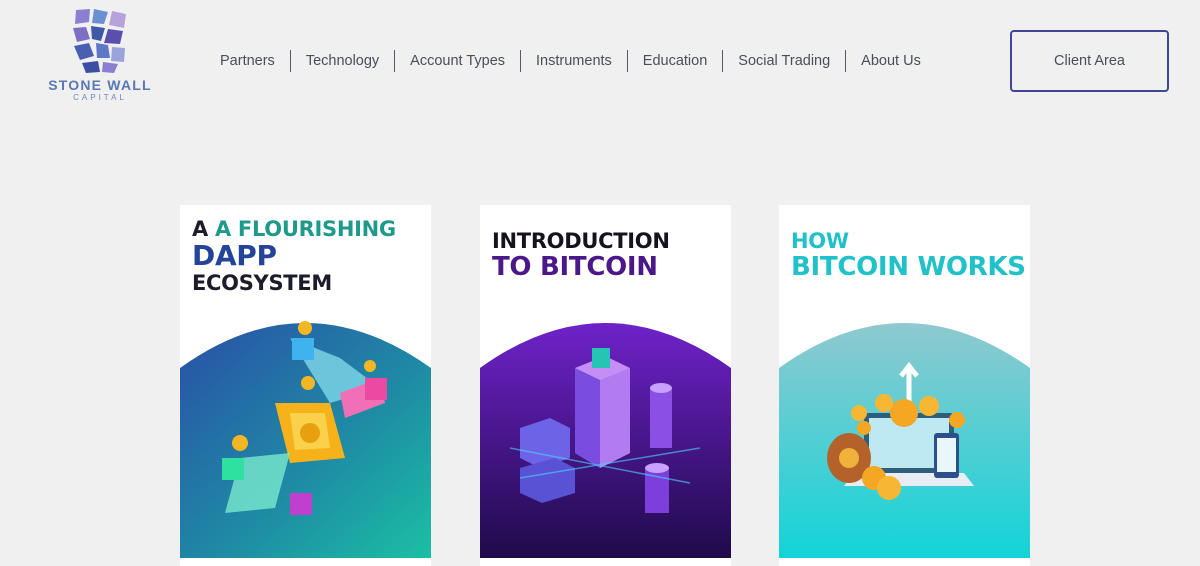 Image resolution: width=1200 pixels, height=566 pixels. Describe the element at coordinates (820, 241) in the screenshot. I see `card-title-line-1: HOW` at that location.